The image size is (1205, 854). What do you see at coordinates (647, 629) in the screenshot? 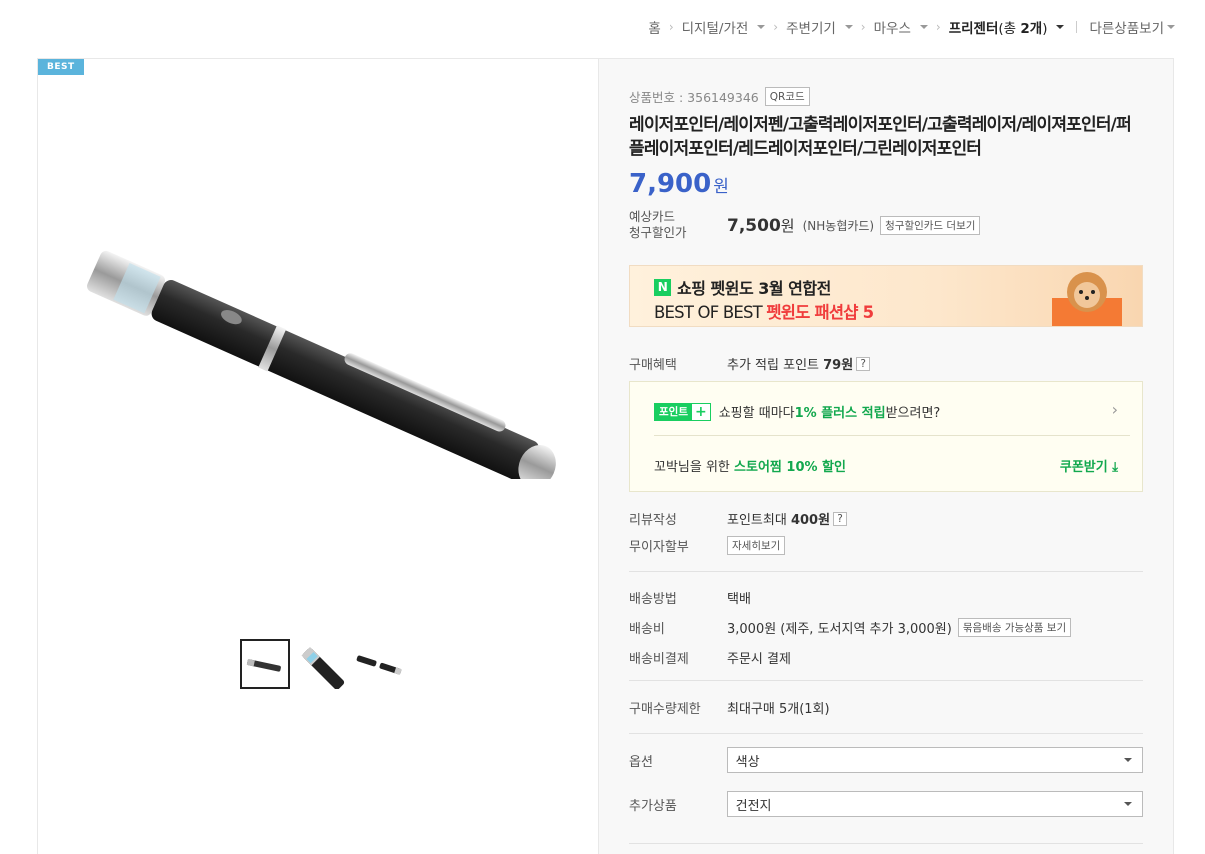
I see `shipping-fee-label: 배송비` at bounding box center [647, 629].